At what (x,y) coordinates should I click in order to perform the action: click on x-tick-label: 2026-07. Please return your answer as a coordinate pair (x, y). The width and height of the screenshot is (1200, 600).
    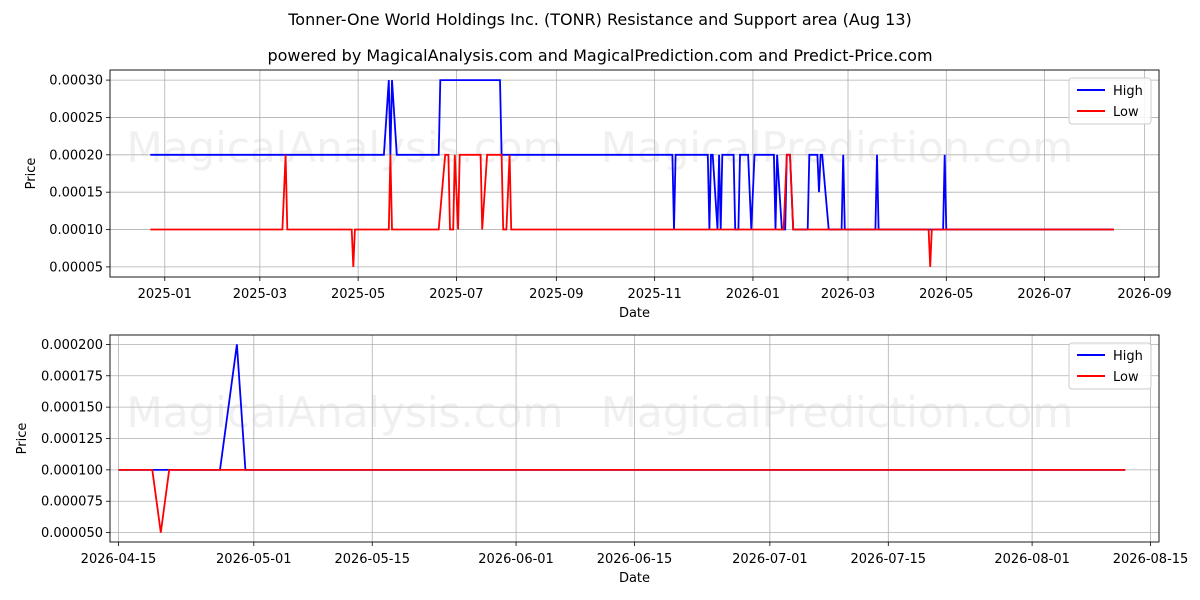
    Looking at the image, I should click on (1044, 294).